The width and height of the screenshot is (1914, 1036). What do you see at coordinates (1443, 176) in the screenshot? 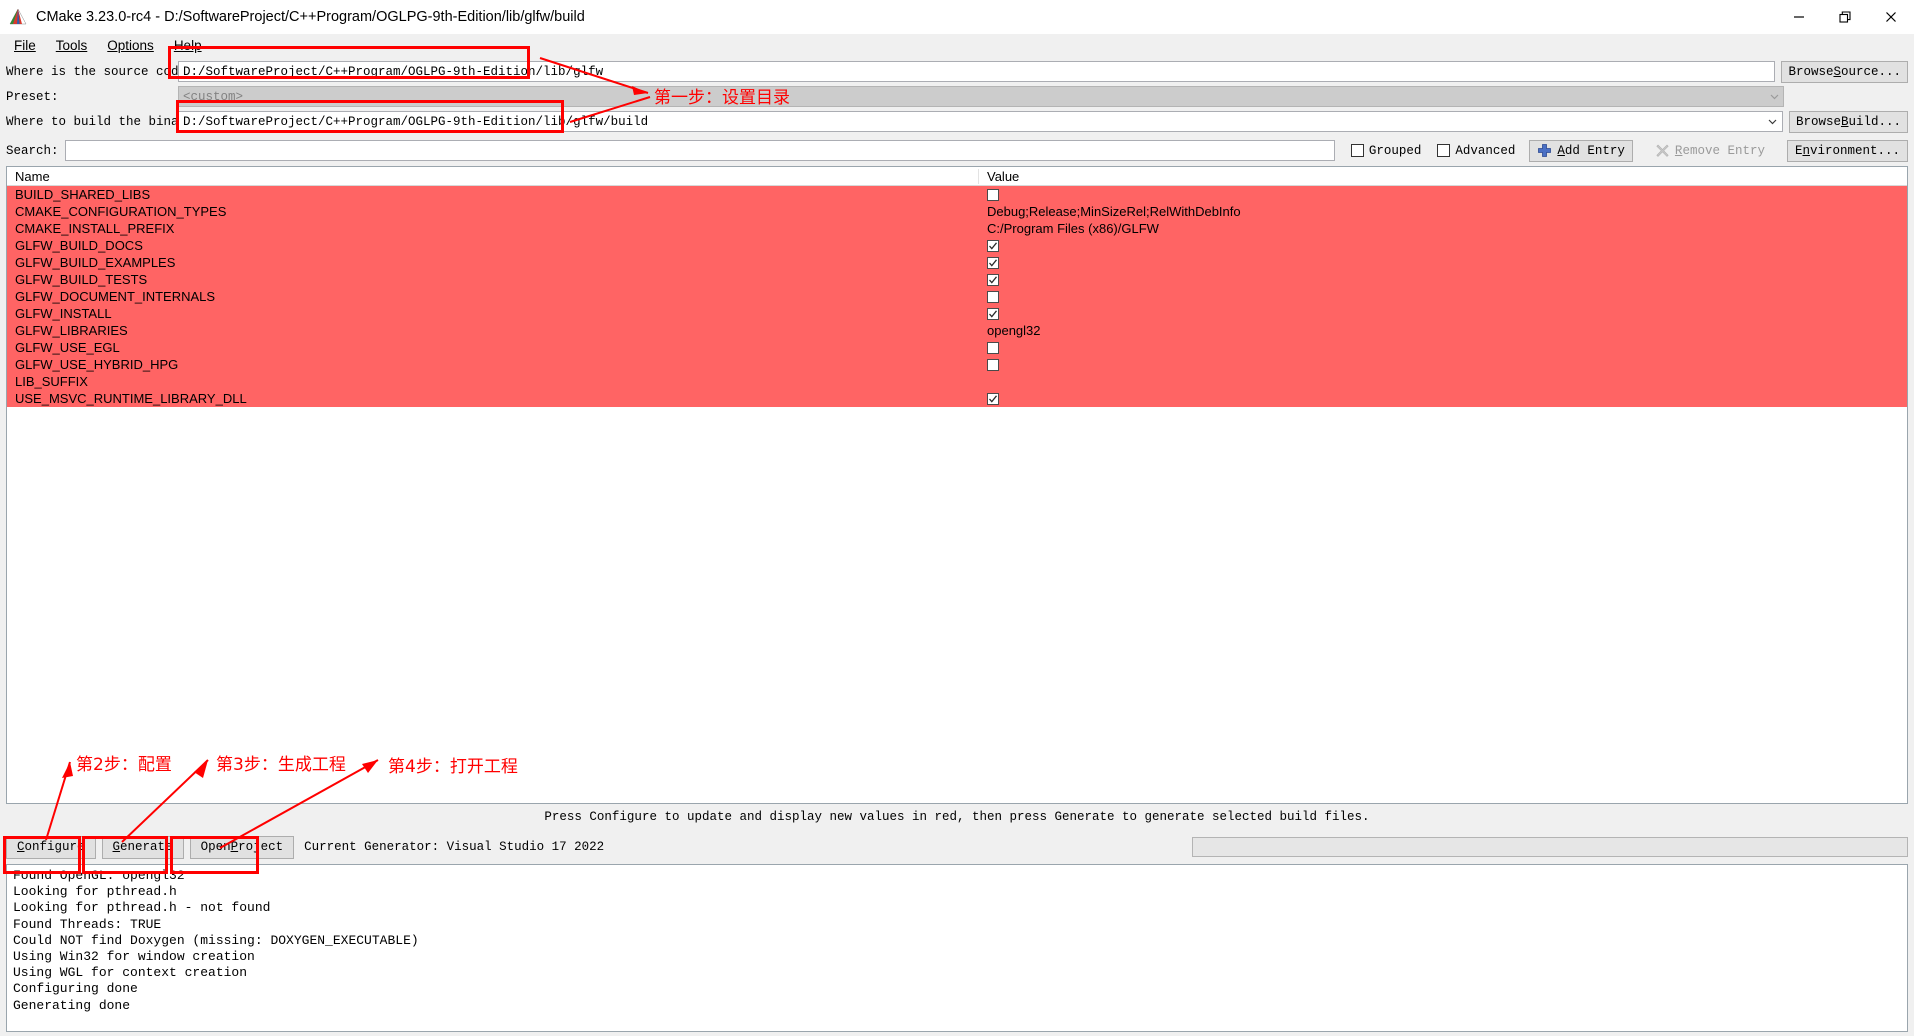
I see `column-header-value: Value` at bounding box center [1443, 176].